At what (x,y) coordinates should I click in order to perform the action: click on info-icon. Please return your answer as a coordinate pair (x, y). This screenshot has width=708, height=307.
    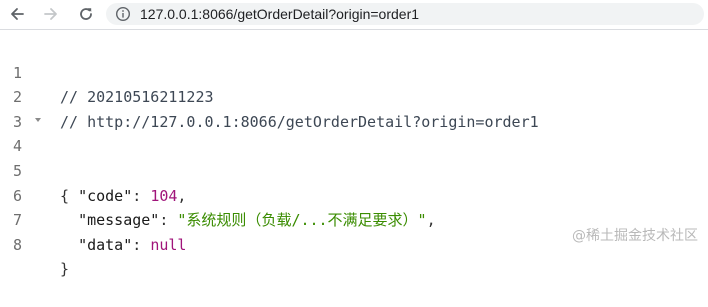
    Looking at the image, I should click on (123, 14).